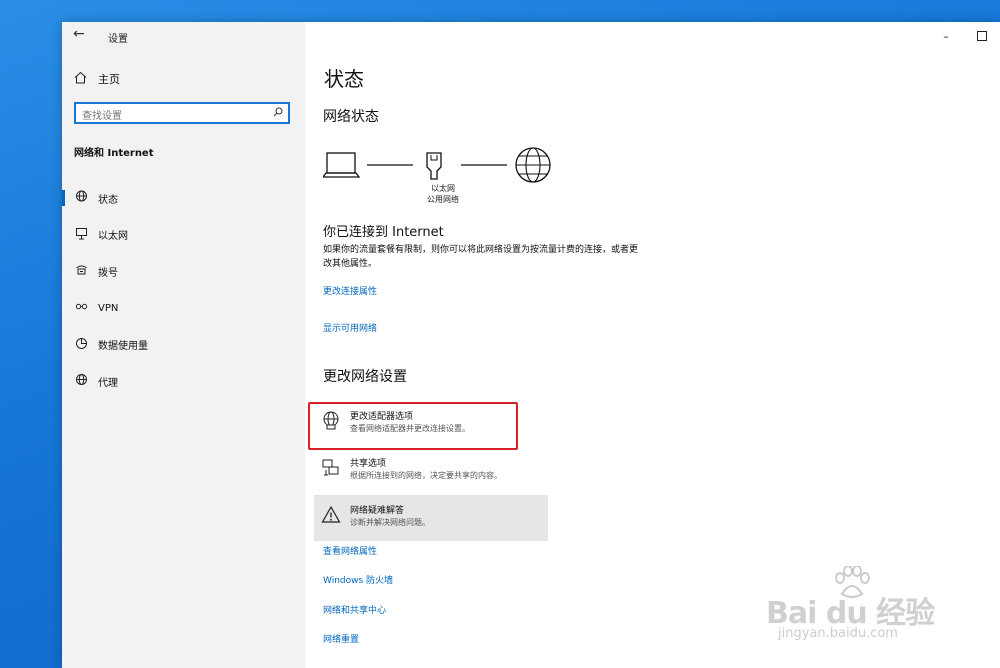 This screenshot has width=1000, height=668. I want to click on sidebar-item-label: 代理, so click(108, 383).